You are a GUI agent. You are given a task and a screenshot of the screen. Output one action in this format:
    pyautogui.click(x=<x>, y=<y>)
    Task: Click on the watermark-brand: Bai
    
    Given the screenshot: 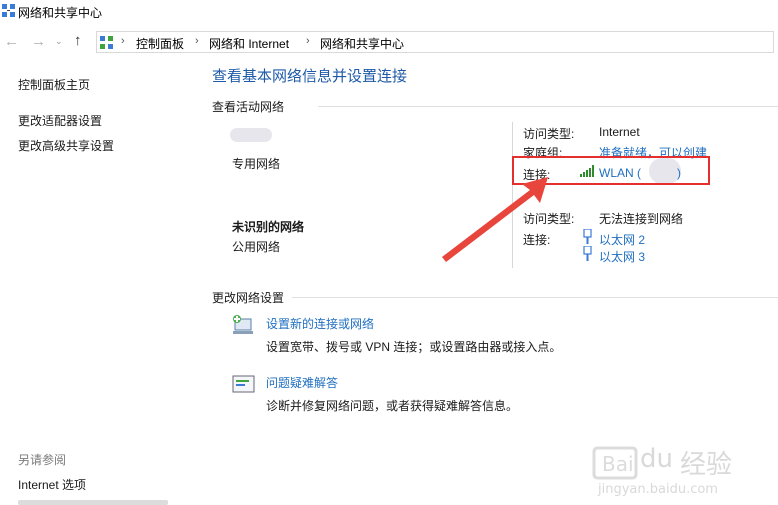 What is the action you would take?
    pyautogui.click(x=618, y=464)
    